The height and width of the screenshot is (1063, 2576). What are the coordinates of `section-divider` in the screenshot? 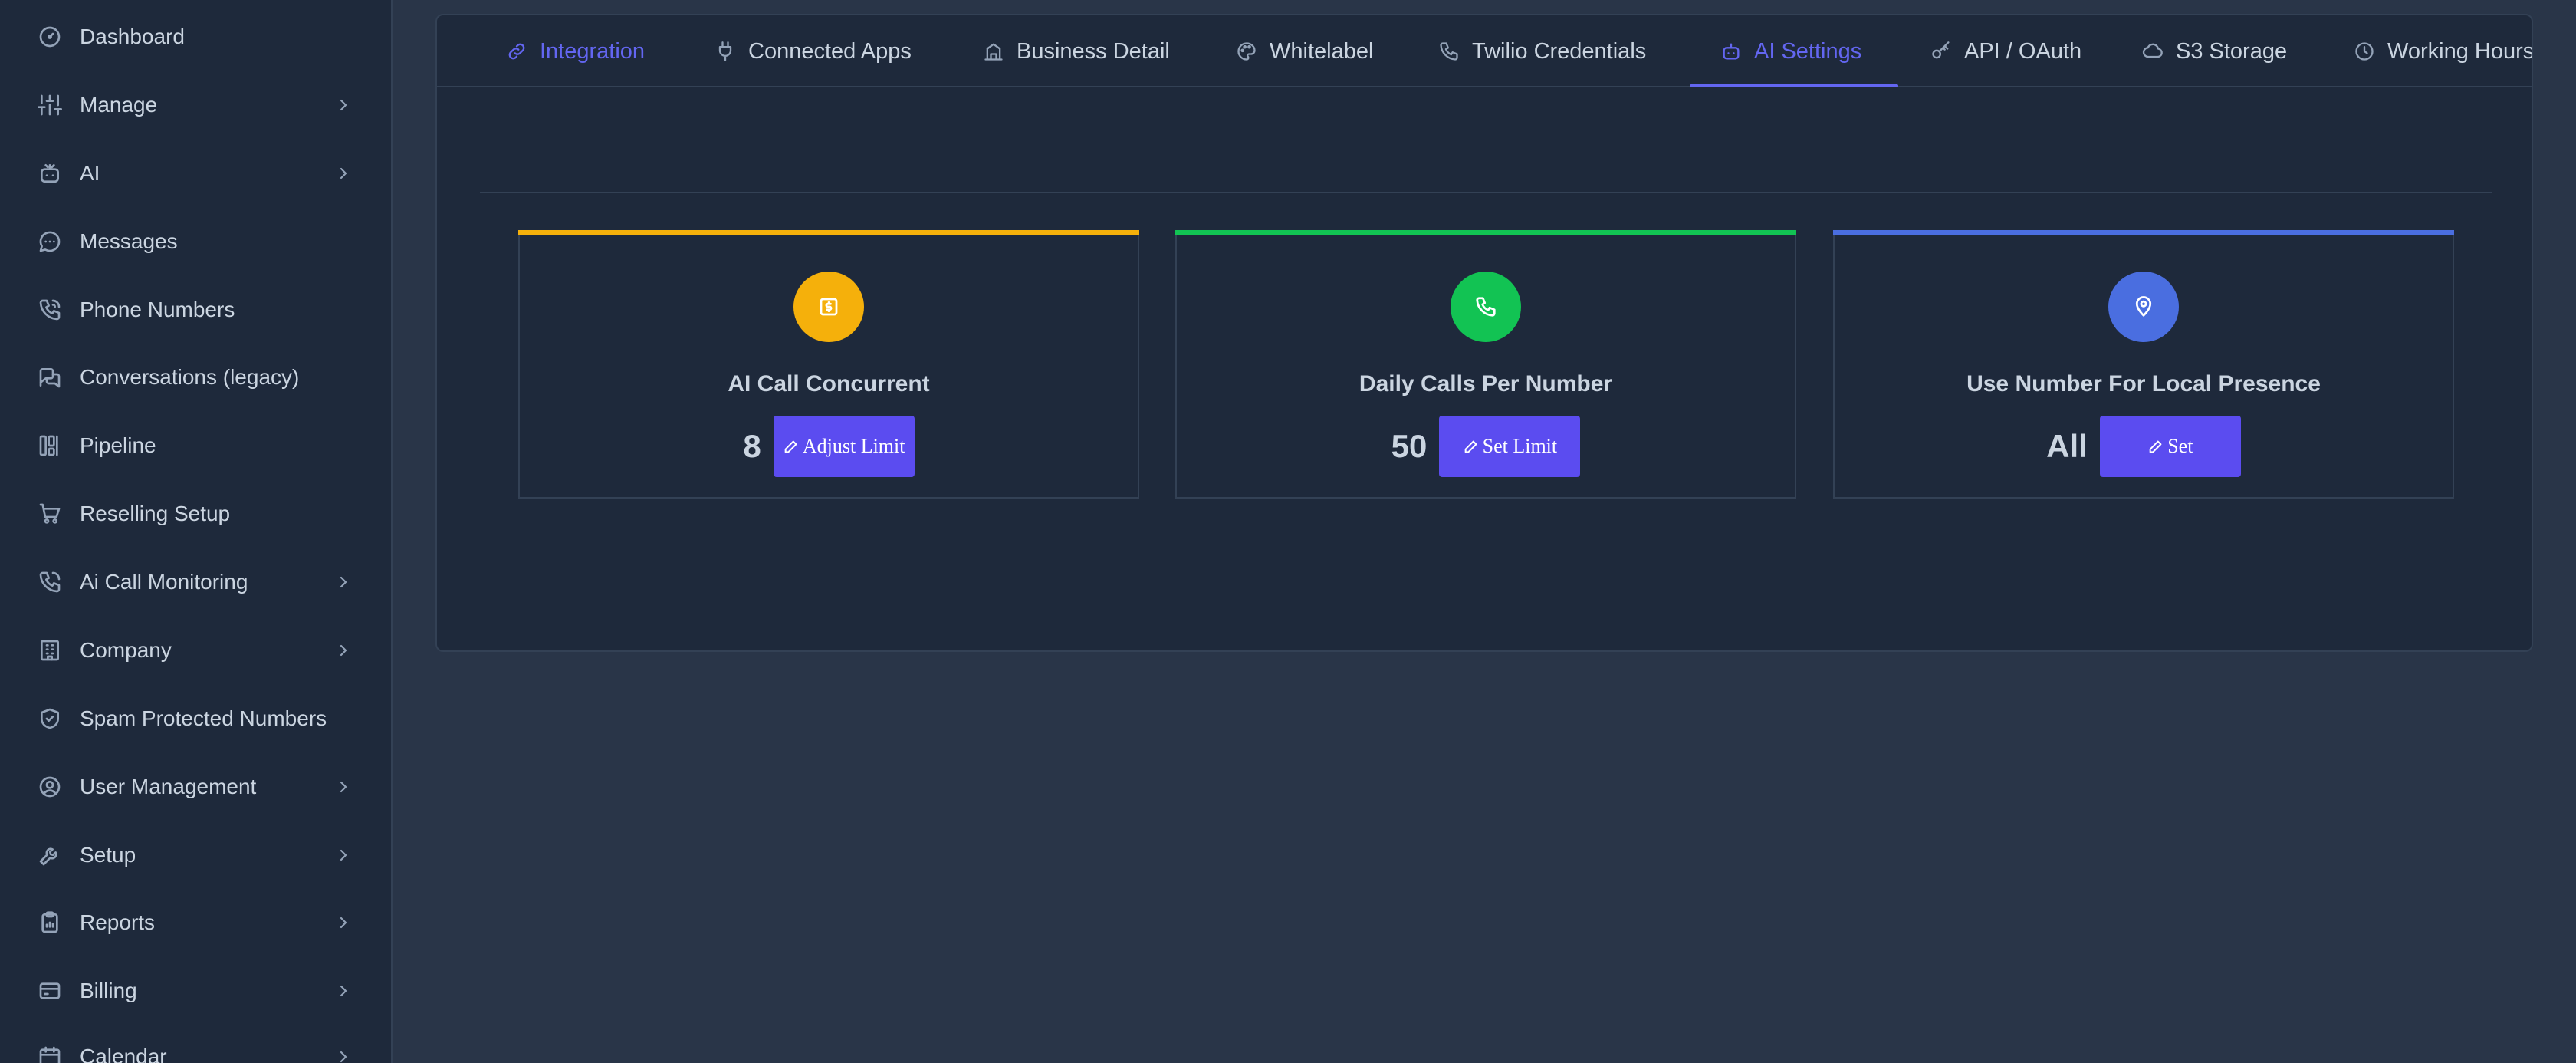 It's located at (1486, 192).